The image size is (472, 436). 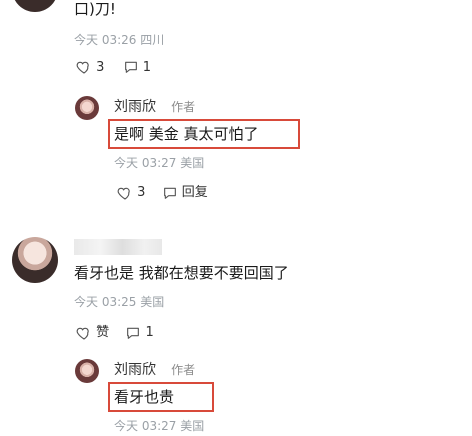 I want to click on comment2-reply-button: 1, so click(x=139, y=332).